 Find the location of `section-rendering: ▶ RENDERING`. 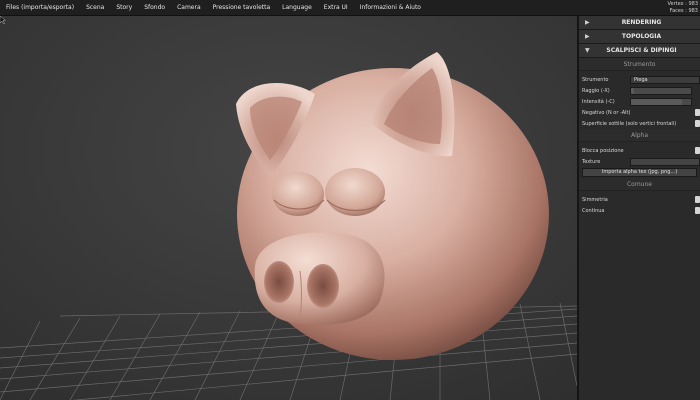

section-rendering: ▶ RENDERING is located at coordinates (639, 23).